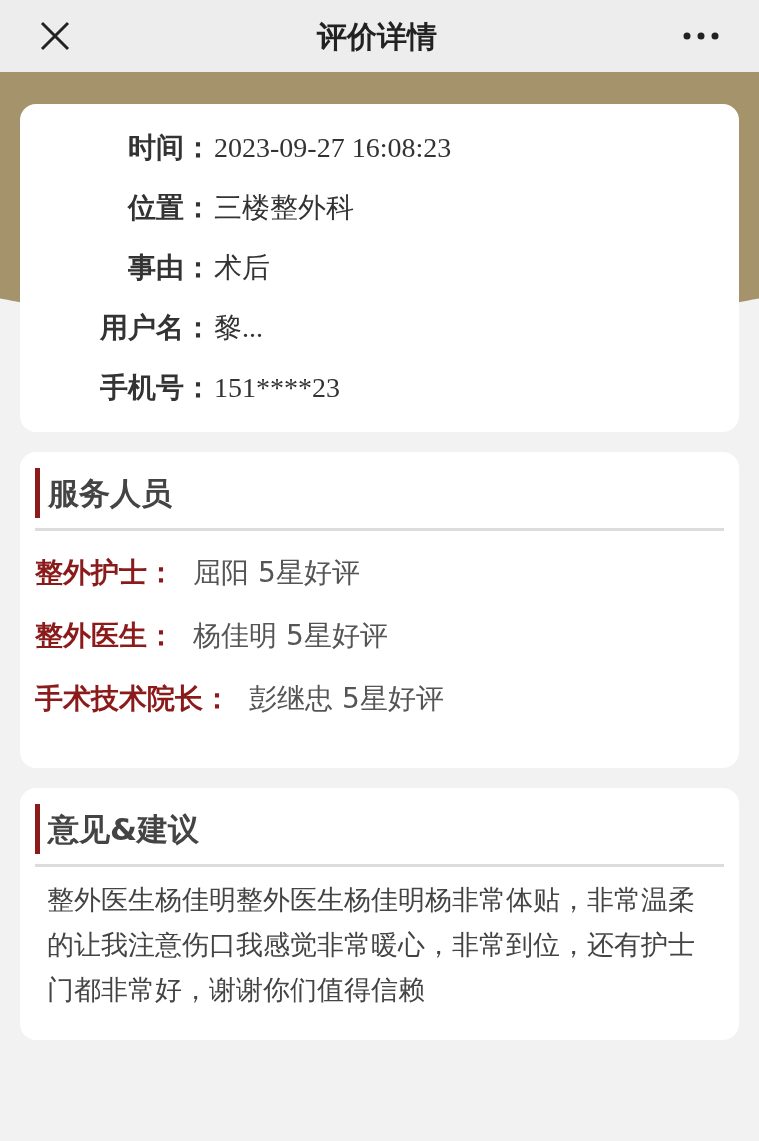 Image resolution: width=759 pixels, height=1141 pixels. Describe the element at coordinates (277, 388) in the screenshot. I see `info-value: 151****23` at that location.